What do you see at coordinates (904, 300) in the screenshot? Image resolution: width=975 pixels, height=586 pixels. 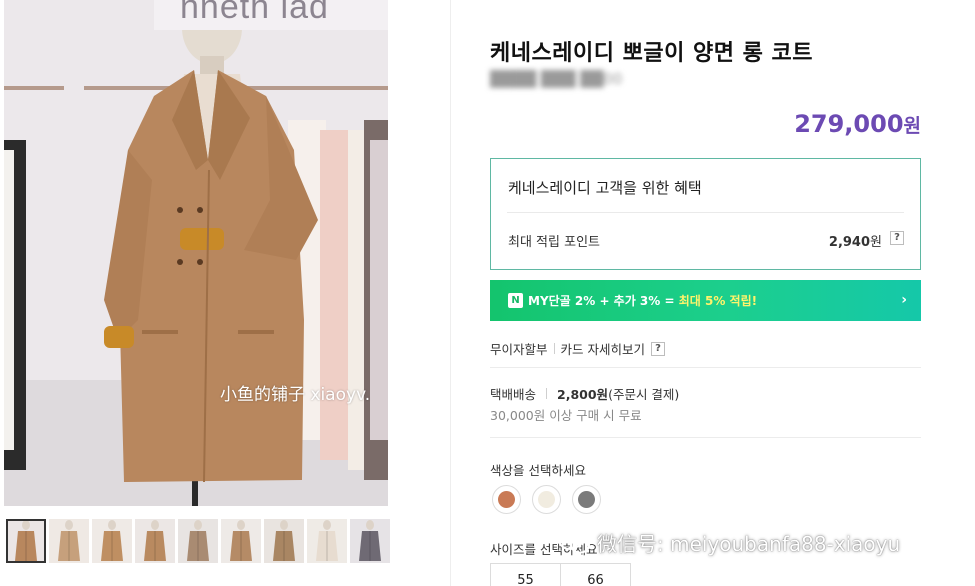 I see `chevron-right-icon: ›` at bounding box center [904, 300].